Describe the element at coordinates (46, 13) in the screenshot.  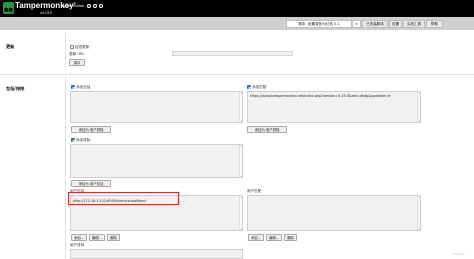
I see `version-label: v4.19.0` at that location.